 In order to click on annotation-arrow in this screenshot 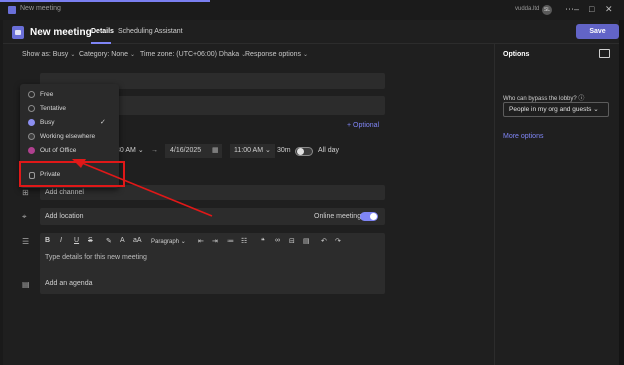, I will do `click(142, 188)`.